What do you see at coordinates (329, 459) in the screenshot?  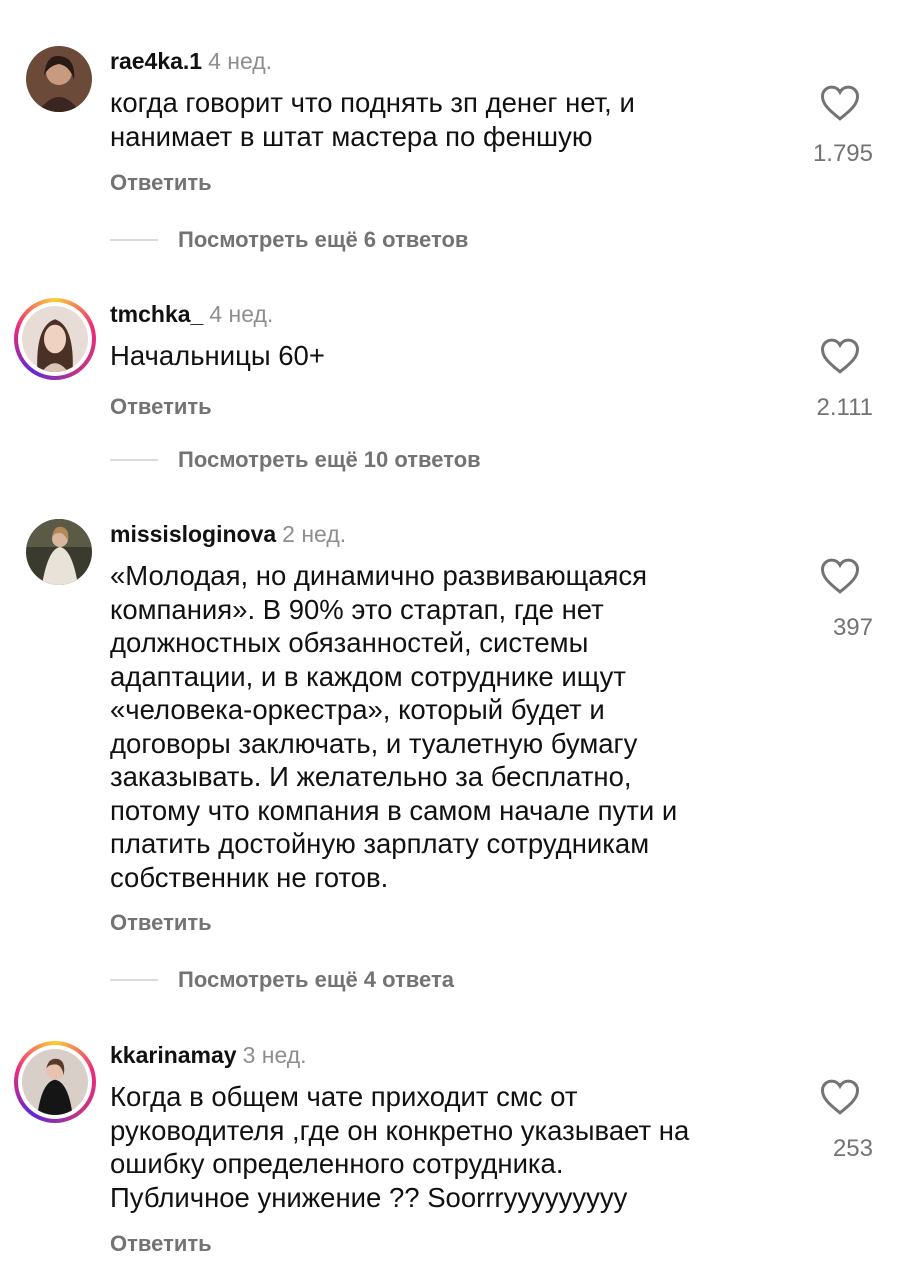 I see `view-replies-label: Посмотреть ещё 10 ответов` at bounding box center [329, 459].